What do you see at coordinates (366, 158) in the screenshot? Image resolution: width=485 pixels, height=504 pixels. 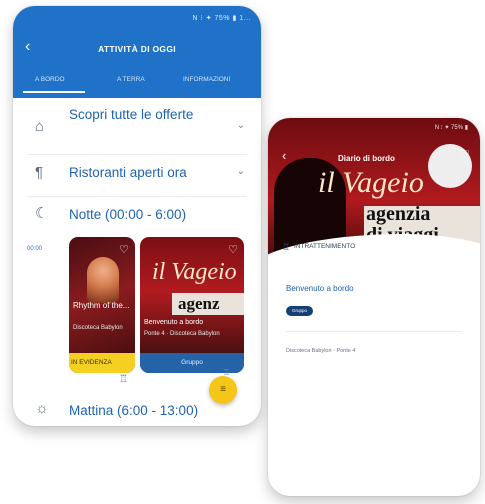 I see `page-title: Diario di bordo` at bounding box center [366, 158].